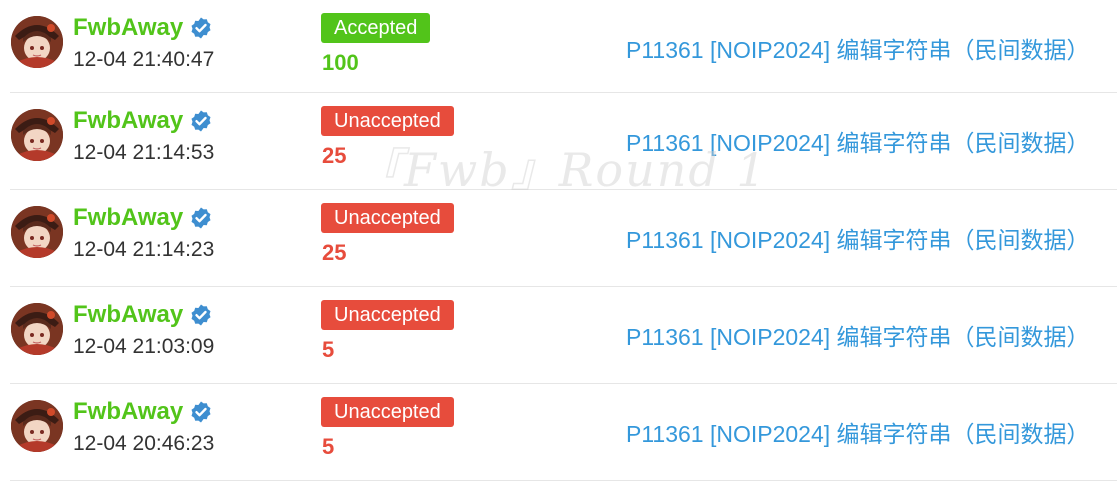 The height and width of the screenshot is (490, 1117). Describe the element at coordinates (144, 443) in the screenshot. I see `submit-time: 12-04 20:46:23` at that location.